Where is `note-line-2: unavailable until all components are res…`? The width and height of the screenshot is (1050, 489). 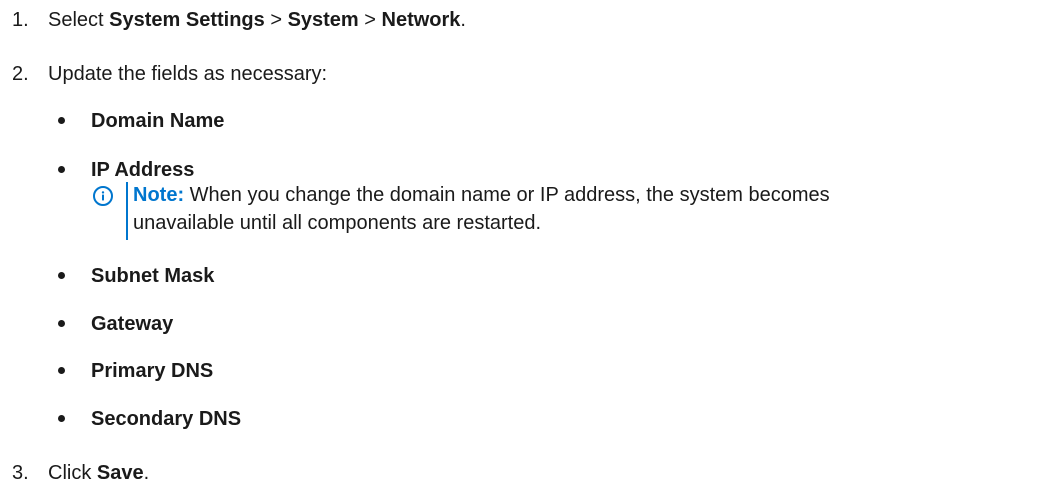 note-line-2: unavailable until all components are res… is located at coordinates (337, 223).